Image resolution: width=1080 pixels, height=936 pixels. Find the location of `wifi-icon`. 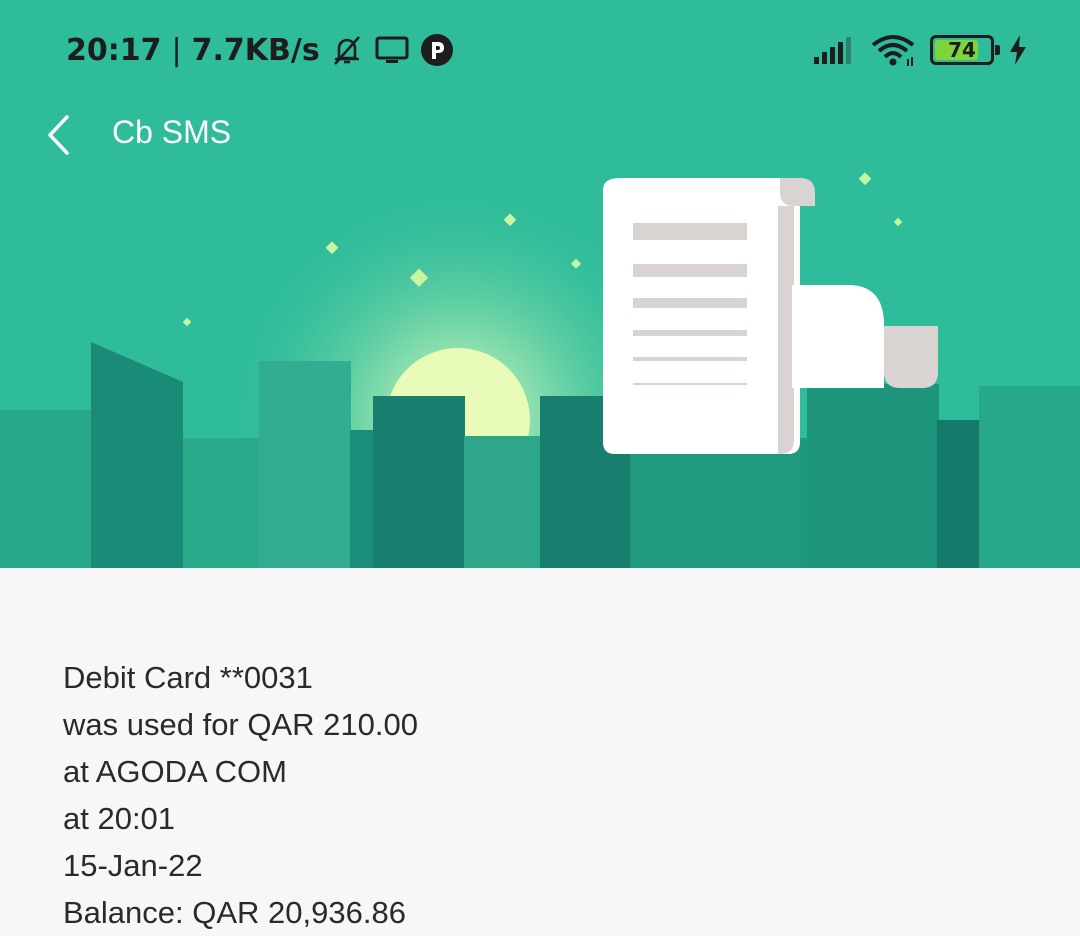

wifi-icon is located at coordinates (893, 50).